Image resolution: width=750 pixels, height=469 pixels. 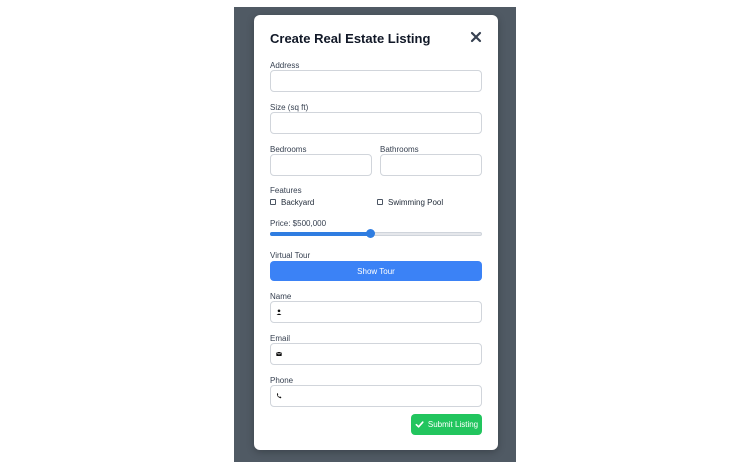 What do you see at coordinates (280, 338) in the screenshot?
I see `email-label: Email` at bounding box center [280, 338].